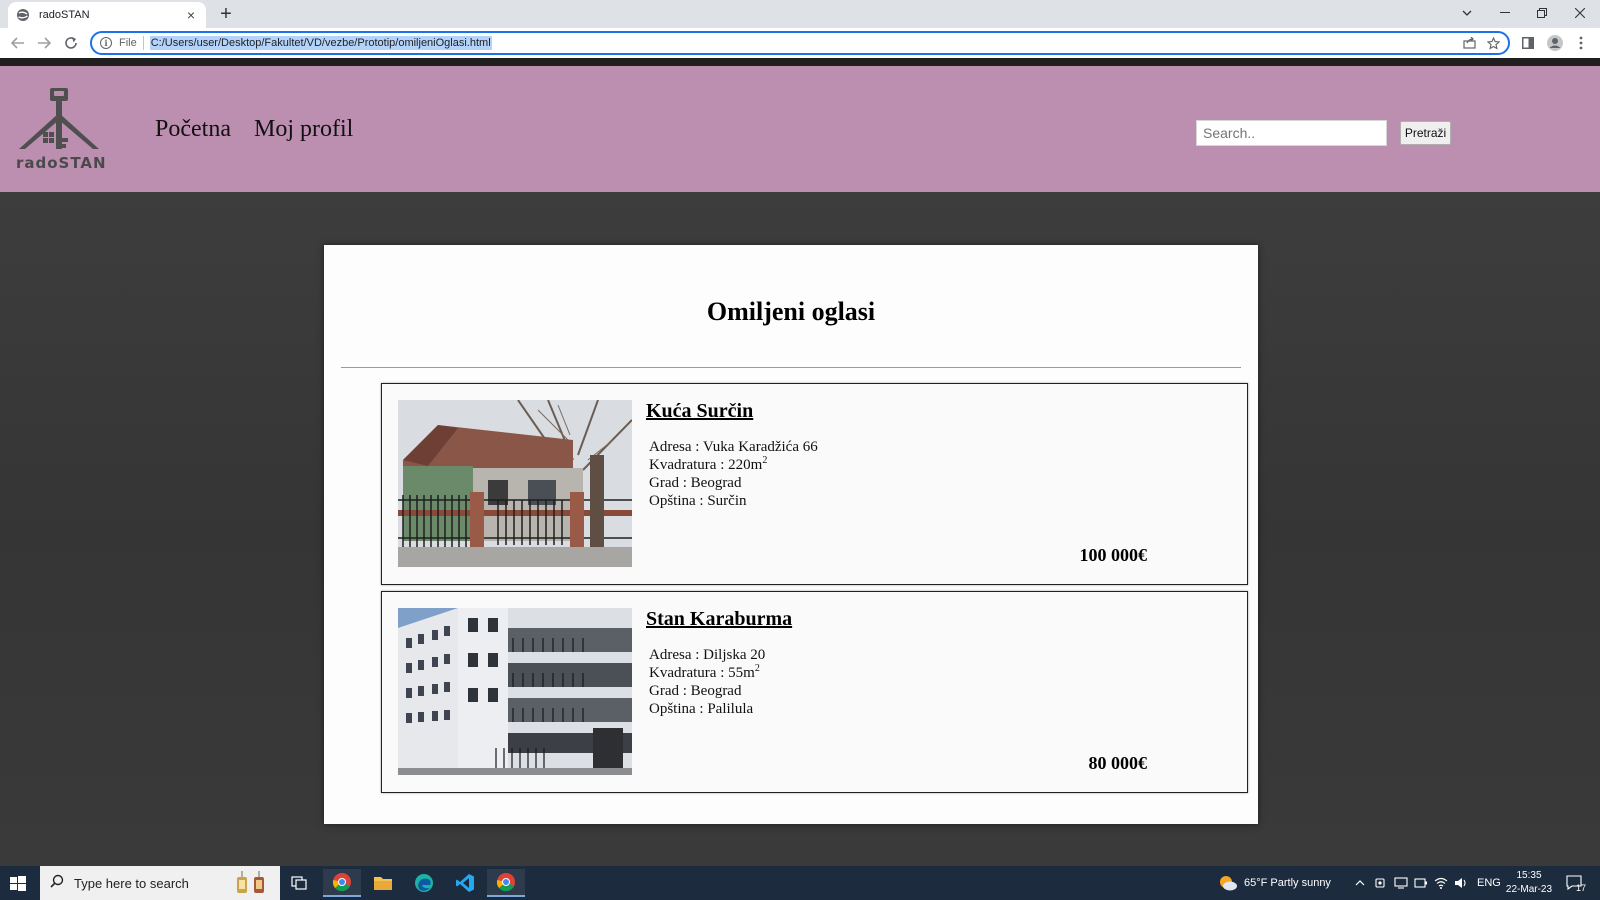  Describe the element at coordinates (64, 15) in the screenshot. I see `tab-title: radoSTAN` at that location.